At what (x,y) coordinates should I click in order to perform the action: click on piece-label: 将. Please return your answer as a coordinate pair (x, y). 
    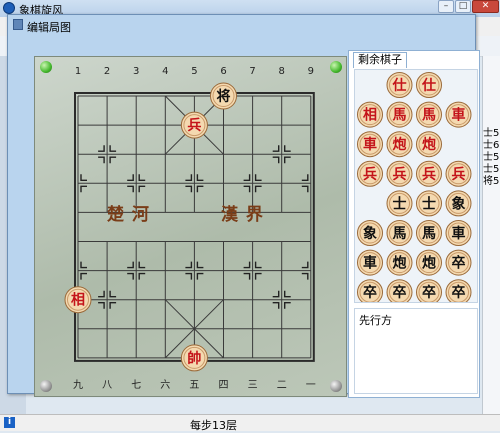
    Looking at the image, I should click on (224, 96).